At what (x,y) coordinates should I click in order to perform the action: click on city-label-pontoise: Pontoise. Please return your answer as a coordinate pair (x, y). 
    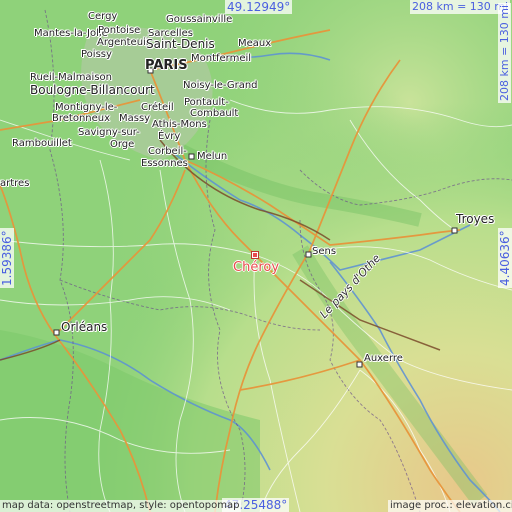
    Looking at the image, I should click on (119, 30).